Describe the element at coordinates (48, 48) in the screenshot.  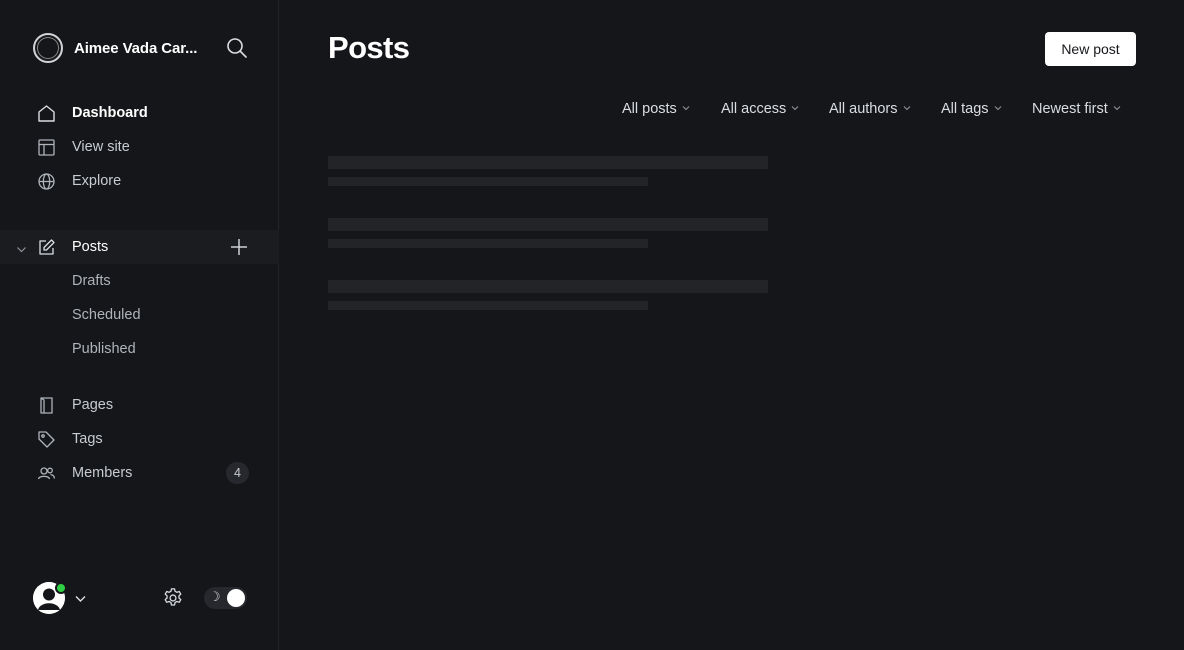
I see `site-logo` at that location.